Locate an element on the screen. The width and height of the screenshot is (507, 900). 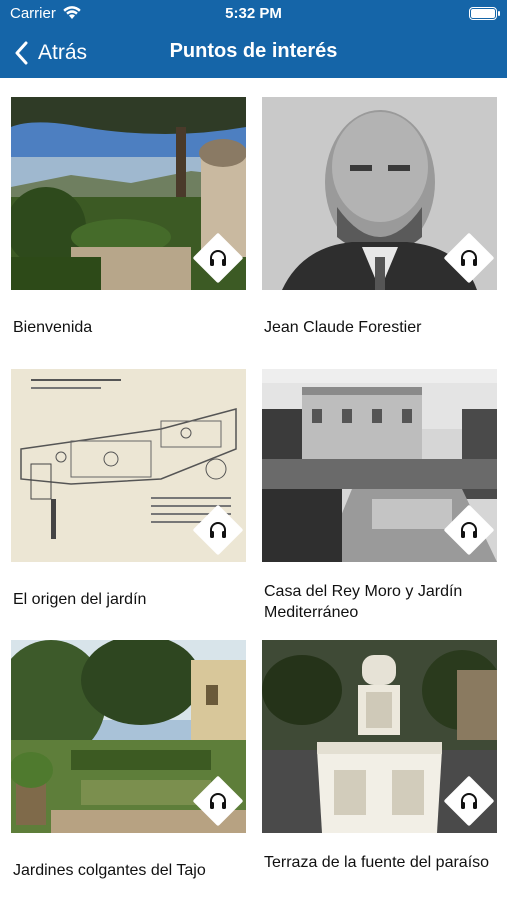
poi-title: El origen del jardín is located at coordinates (80, 599).